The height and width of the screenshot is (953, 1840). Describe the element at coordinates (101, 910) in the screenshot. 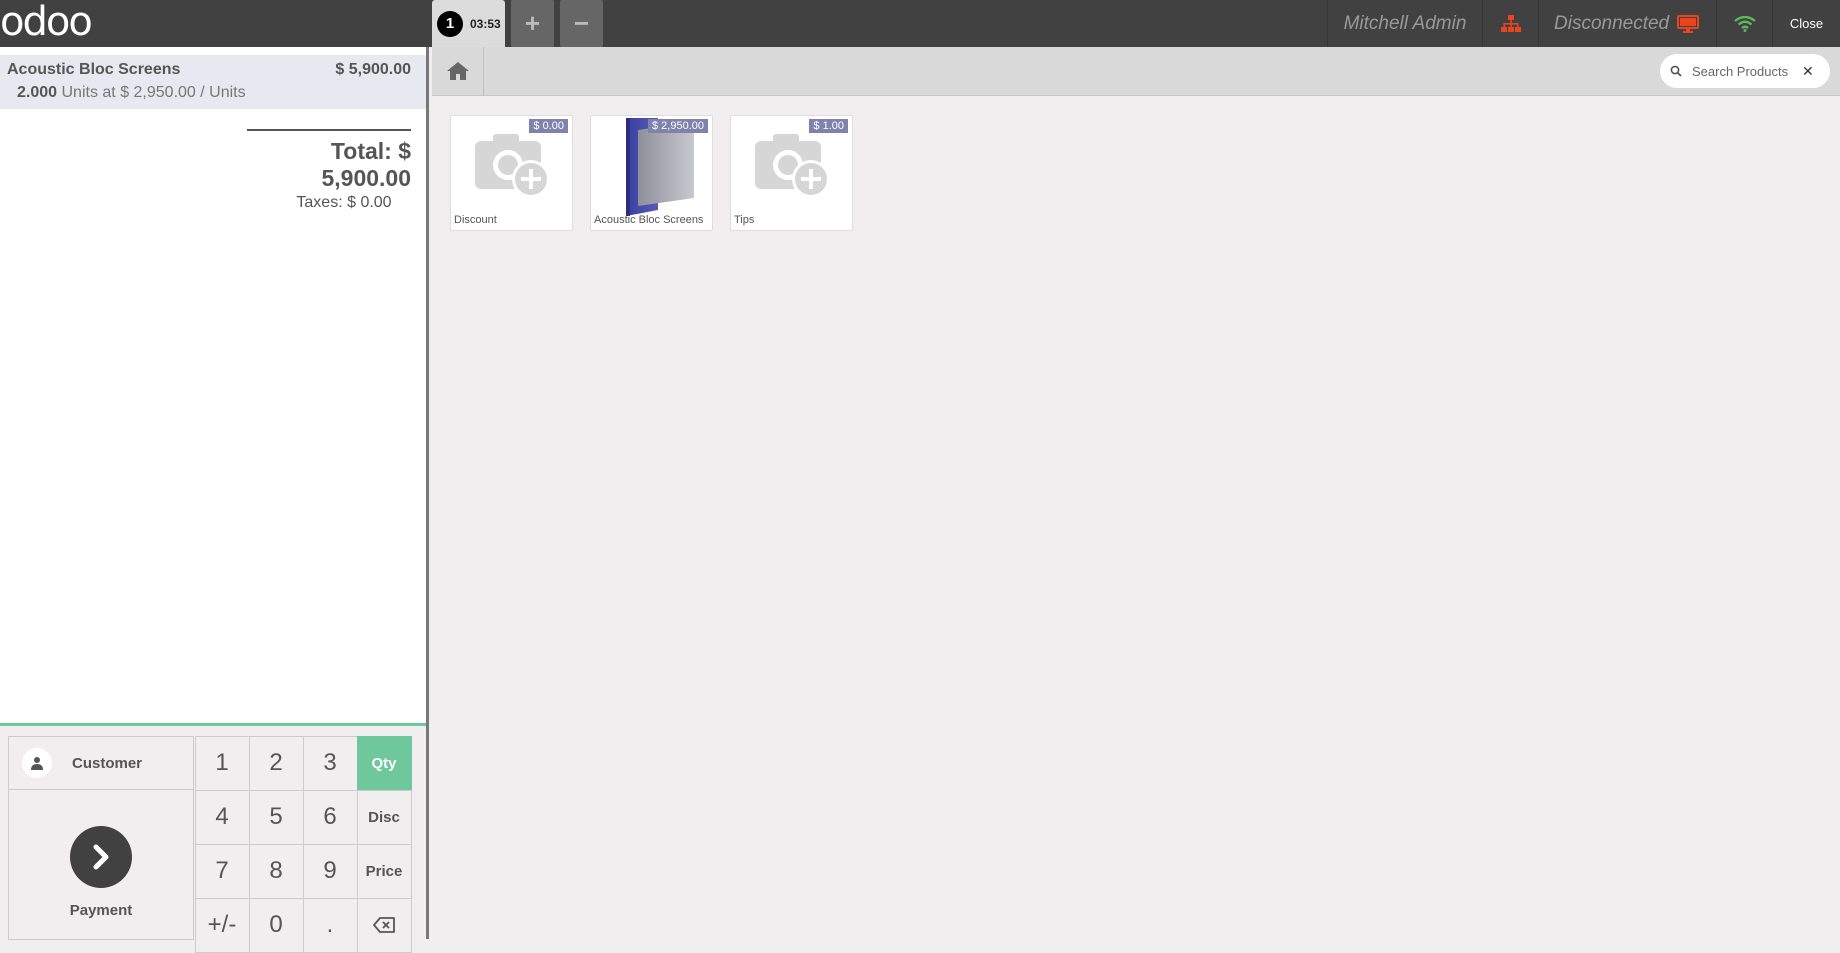

I see `payment-label: Payment` at that location.